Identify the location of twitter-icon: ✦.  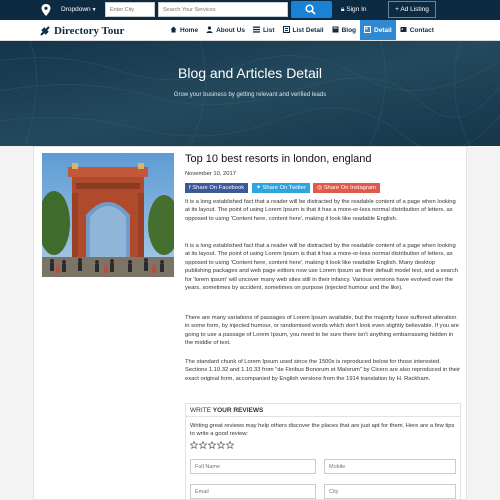
(258, 188).